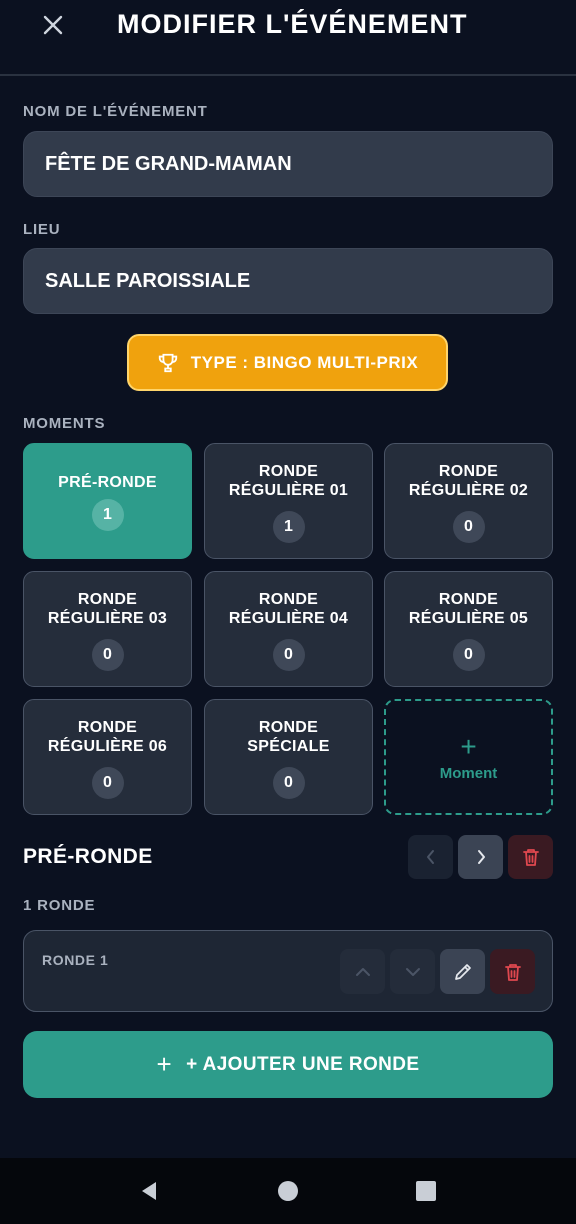 The width and height of the screenshot is (576, 1224). Describe the element at coordinates (468, 773) in the screenshot. I see `add-moment-label: Moment` at that location.